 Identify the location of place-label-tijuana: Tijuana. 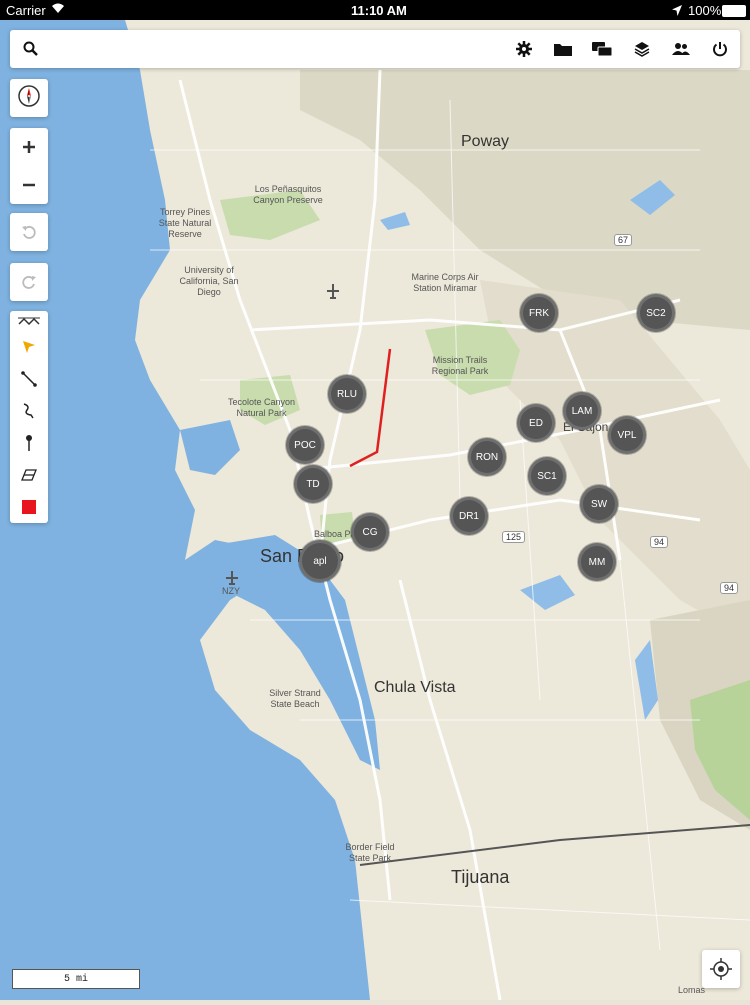
(480, 877).